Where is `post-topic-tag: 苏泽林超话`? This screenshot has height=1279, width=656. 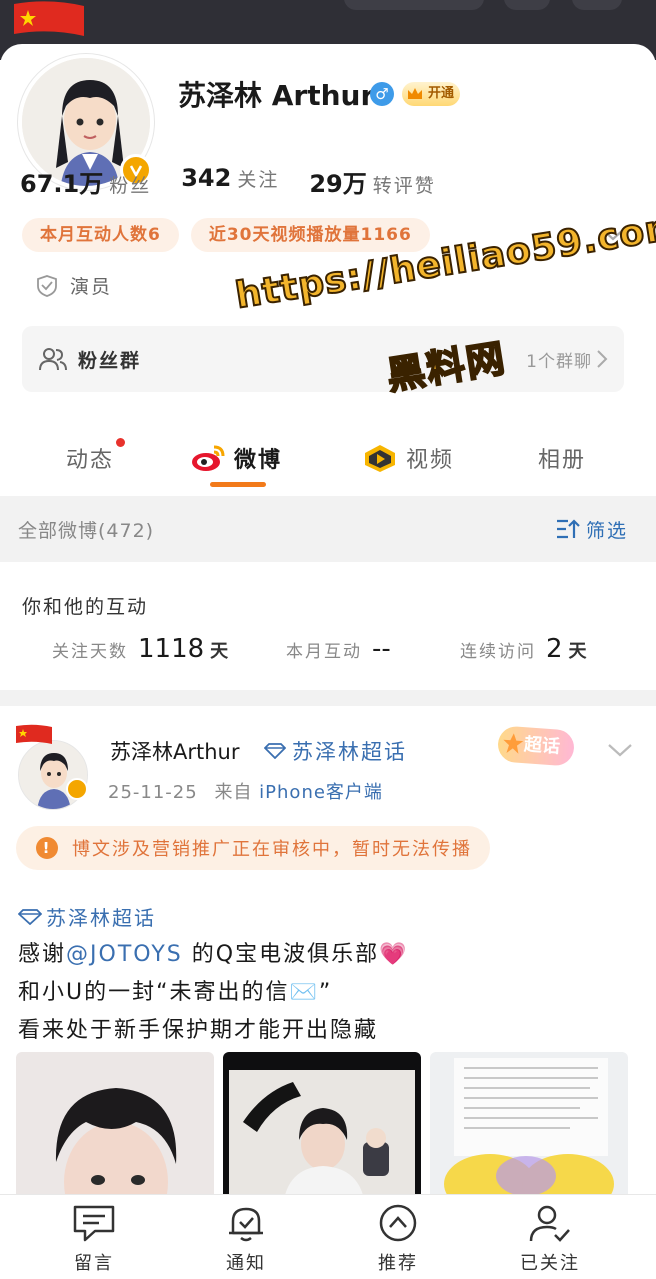 post-topic-tag: 苏泽林超话 is located at coordinates (87, 916).